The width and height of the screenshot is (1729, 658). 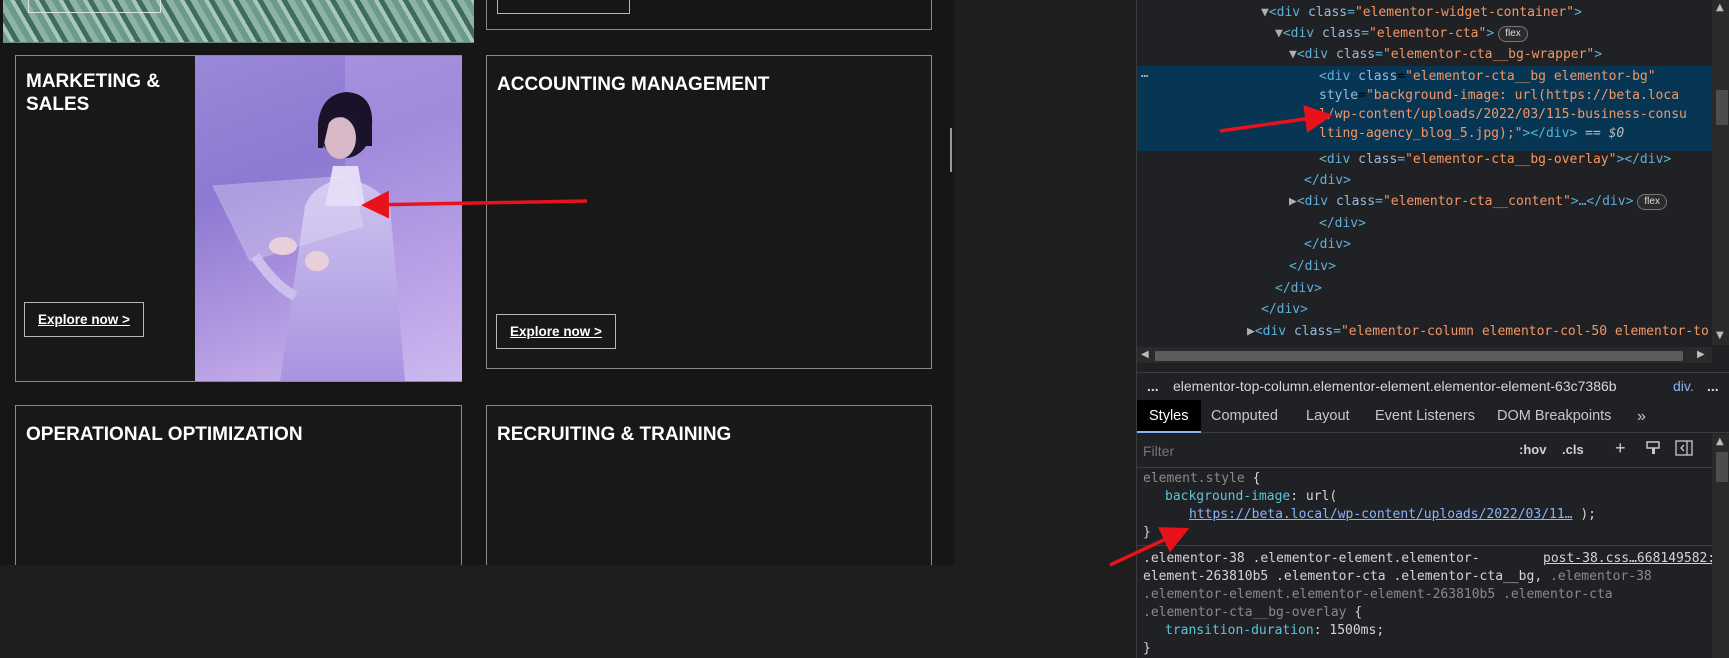 I want to click on selected-marker: == $0, so click(x=1601, y=133).